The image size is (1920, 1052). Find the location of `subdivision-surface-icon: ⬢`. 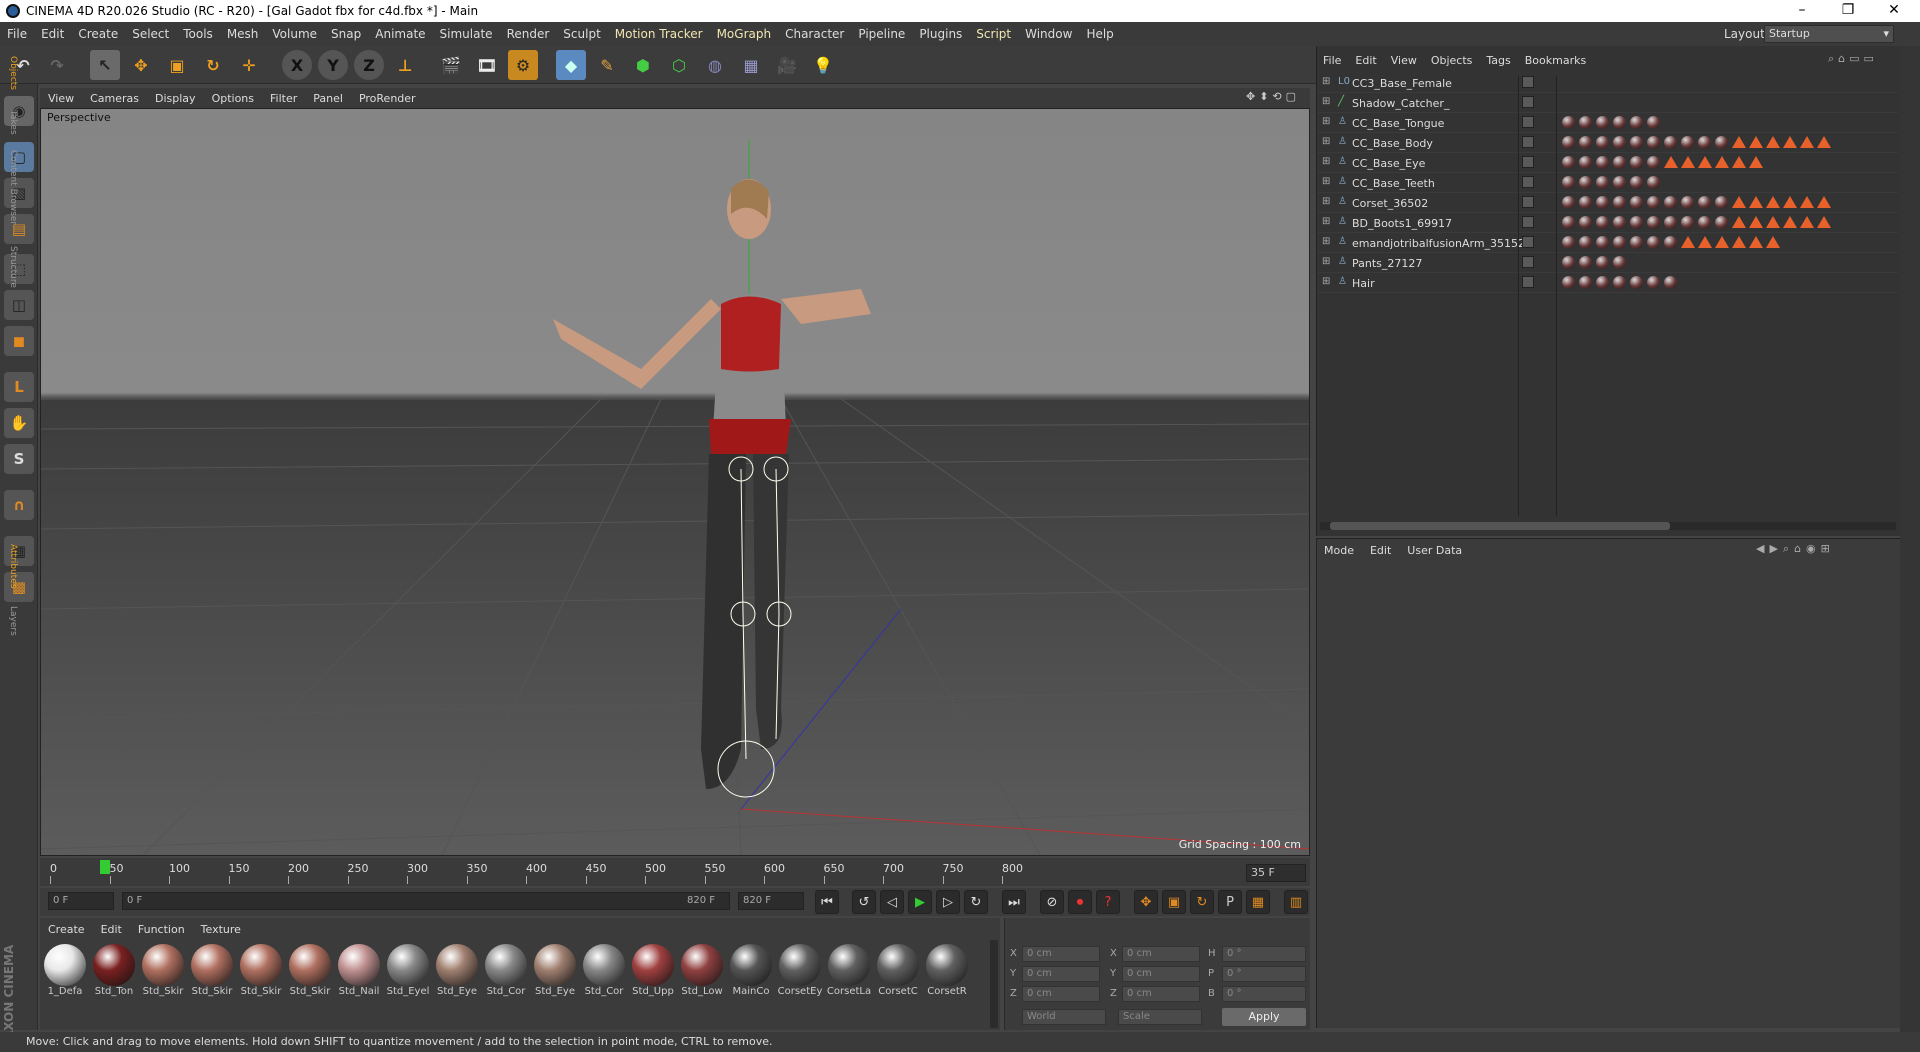

subdivision-surface-icon: ⬢ is located at coordinates (643, 65).